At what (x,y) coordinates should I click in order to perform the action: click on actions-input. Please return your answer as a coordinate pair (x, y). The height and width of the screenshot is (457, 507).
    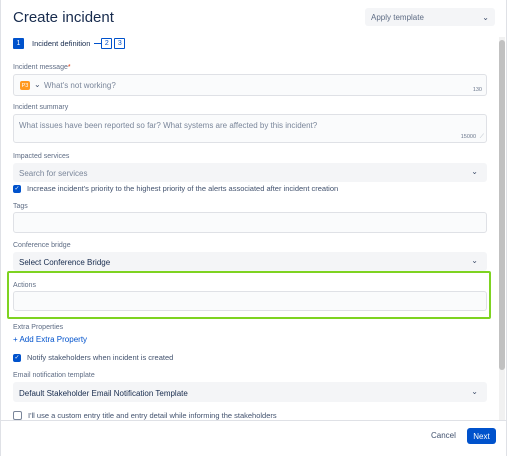
    Looking at the image, I should click on (250, 301).